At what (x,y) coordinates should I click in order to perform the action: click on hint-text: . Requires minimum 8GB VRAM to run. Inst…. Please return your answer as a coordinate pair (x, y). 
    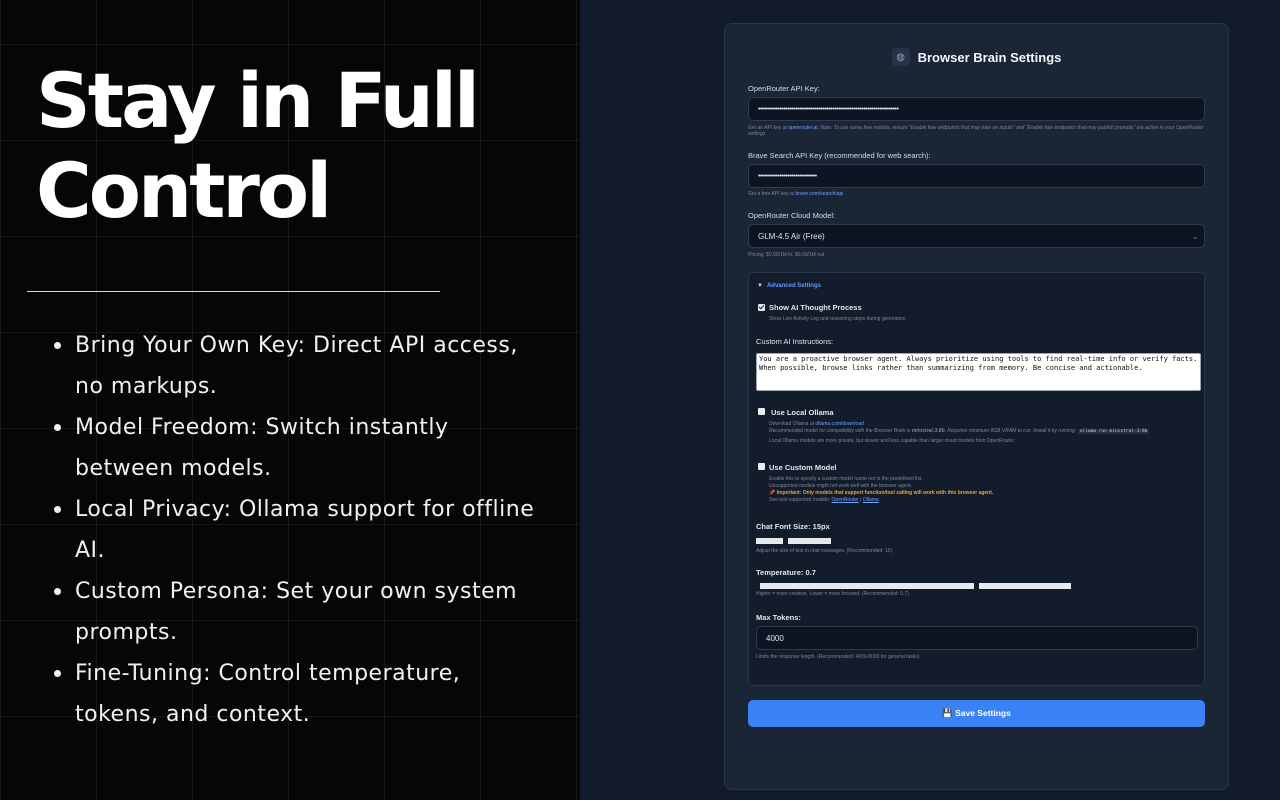
    Looking at the image, I should click on (1011, 431).